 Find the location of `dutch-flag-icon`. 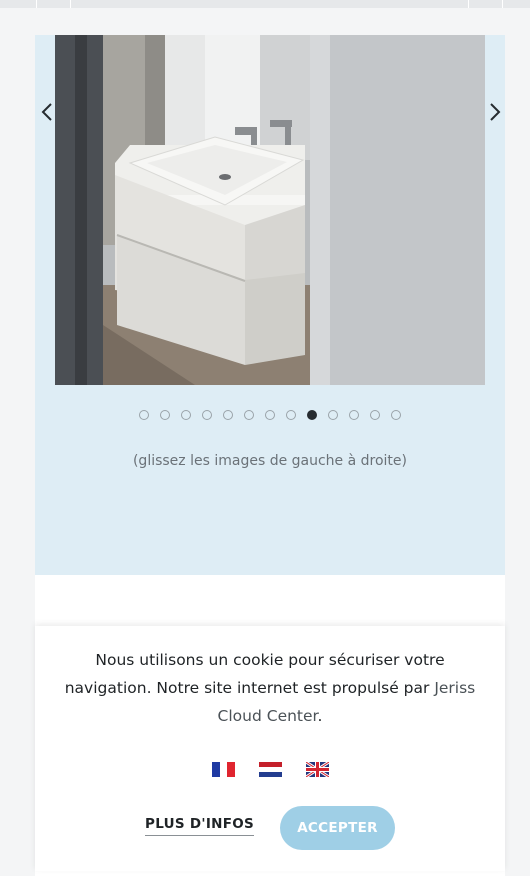

dutch-flag-icon is located at coordinates (270, 769).